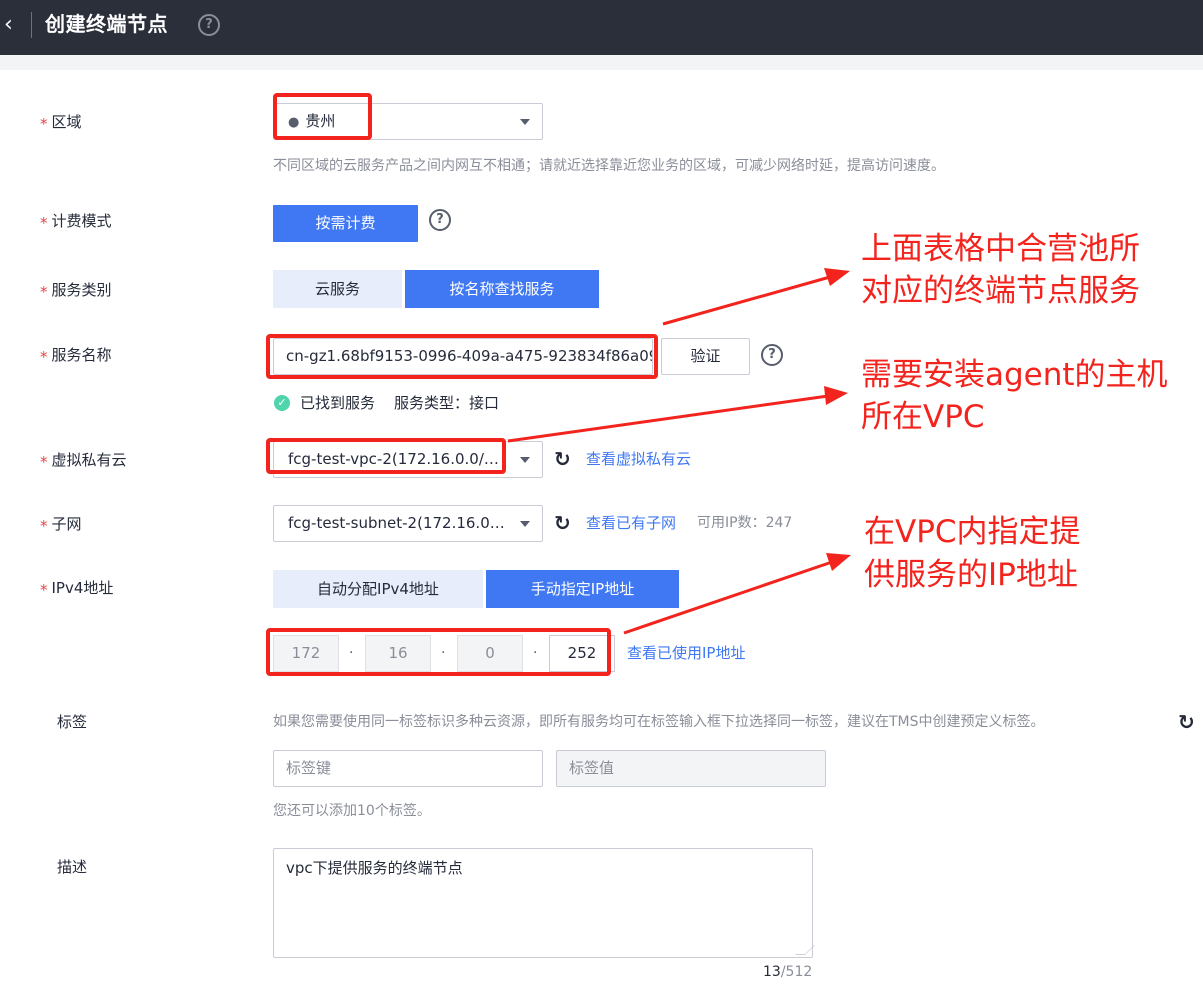 Image resolution: width=1203 pixels, height=984 pixels. I want to click on annotation-1-line-2: 对应的终端节点服务, so click(1000, 291).